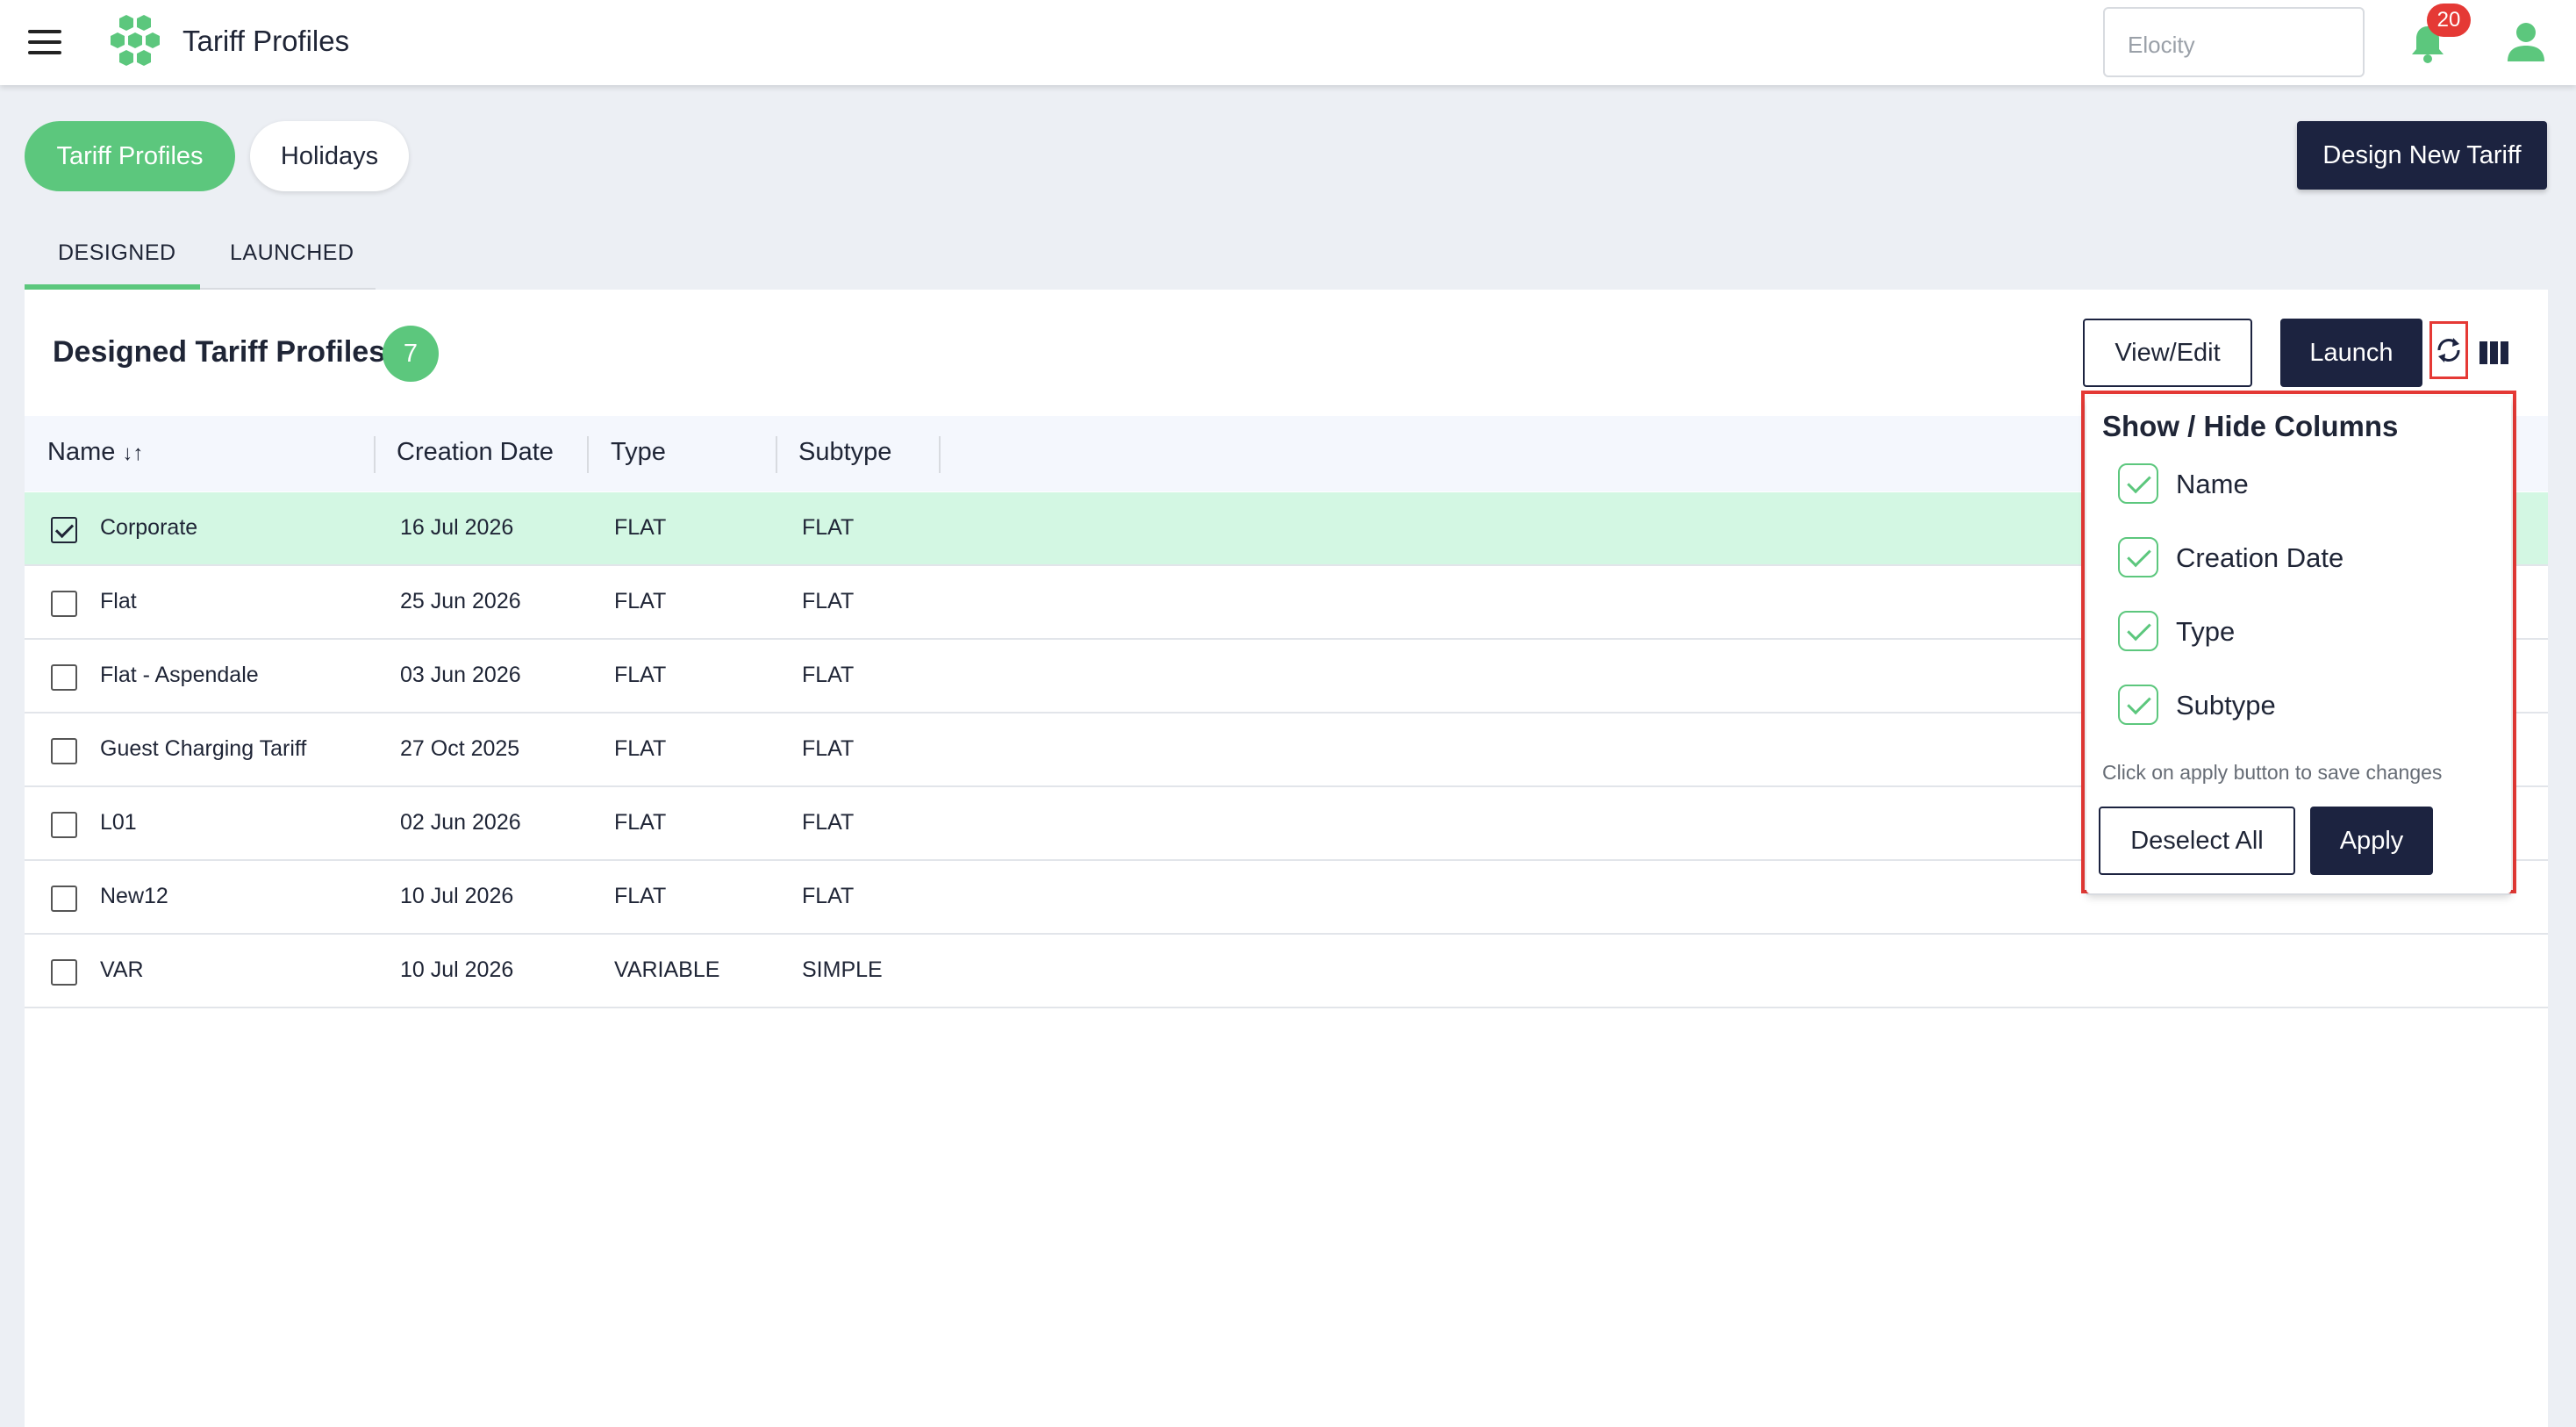  What do you see at coordinates (844, 452) in the screenshot?
I see `column-header-subtype: Subtype` at bounding box center [844, 452].